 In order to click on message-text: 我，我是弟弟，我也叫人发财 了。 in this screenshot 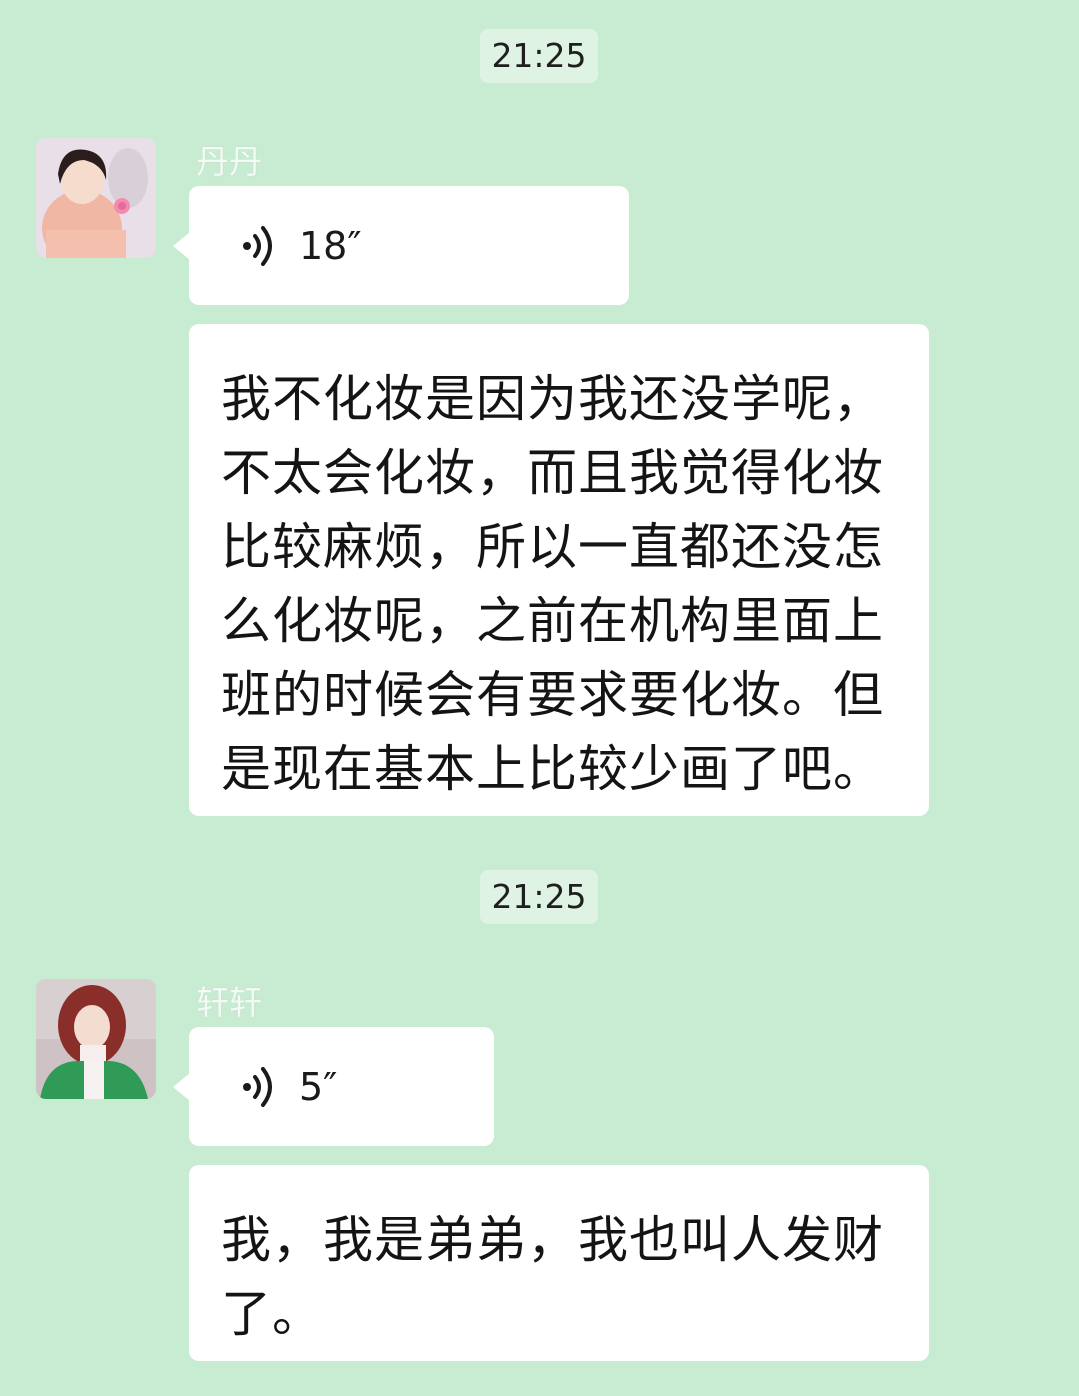, I will do `click(552, 1277)`.